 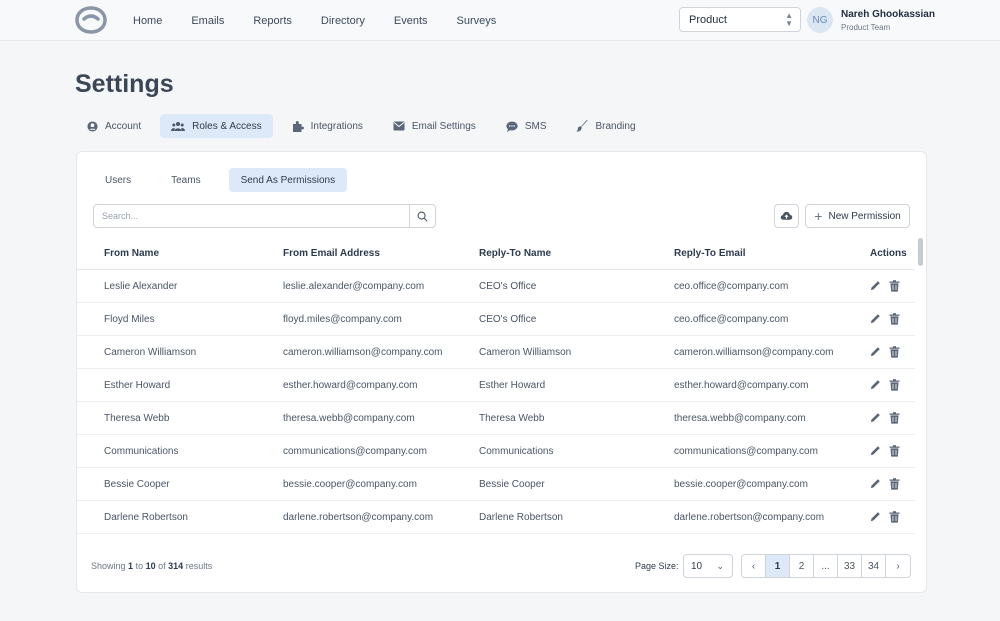 I want to click on search-button, so click(x=422, y=216).